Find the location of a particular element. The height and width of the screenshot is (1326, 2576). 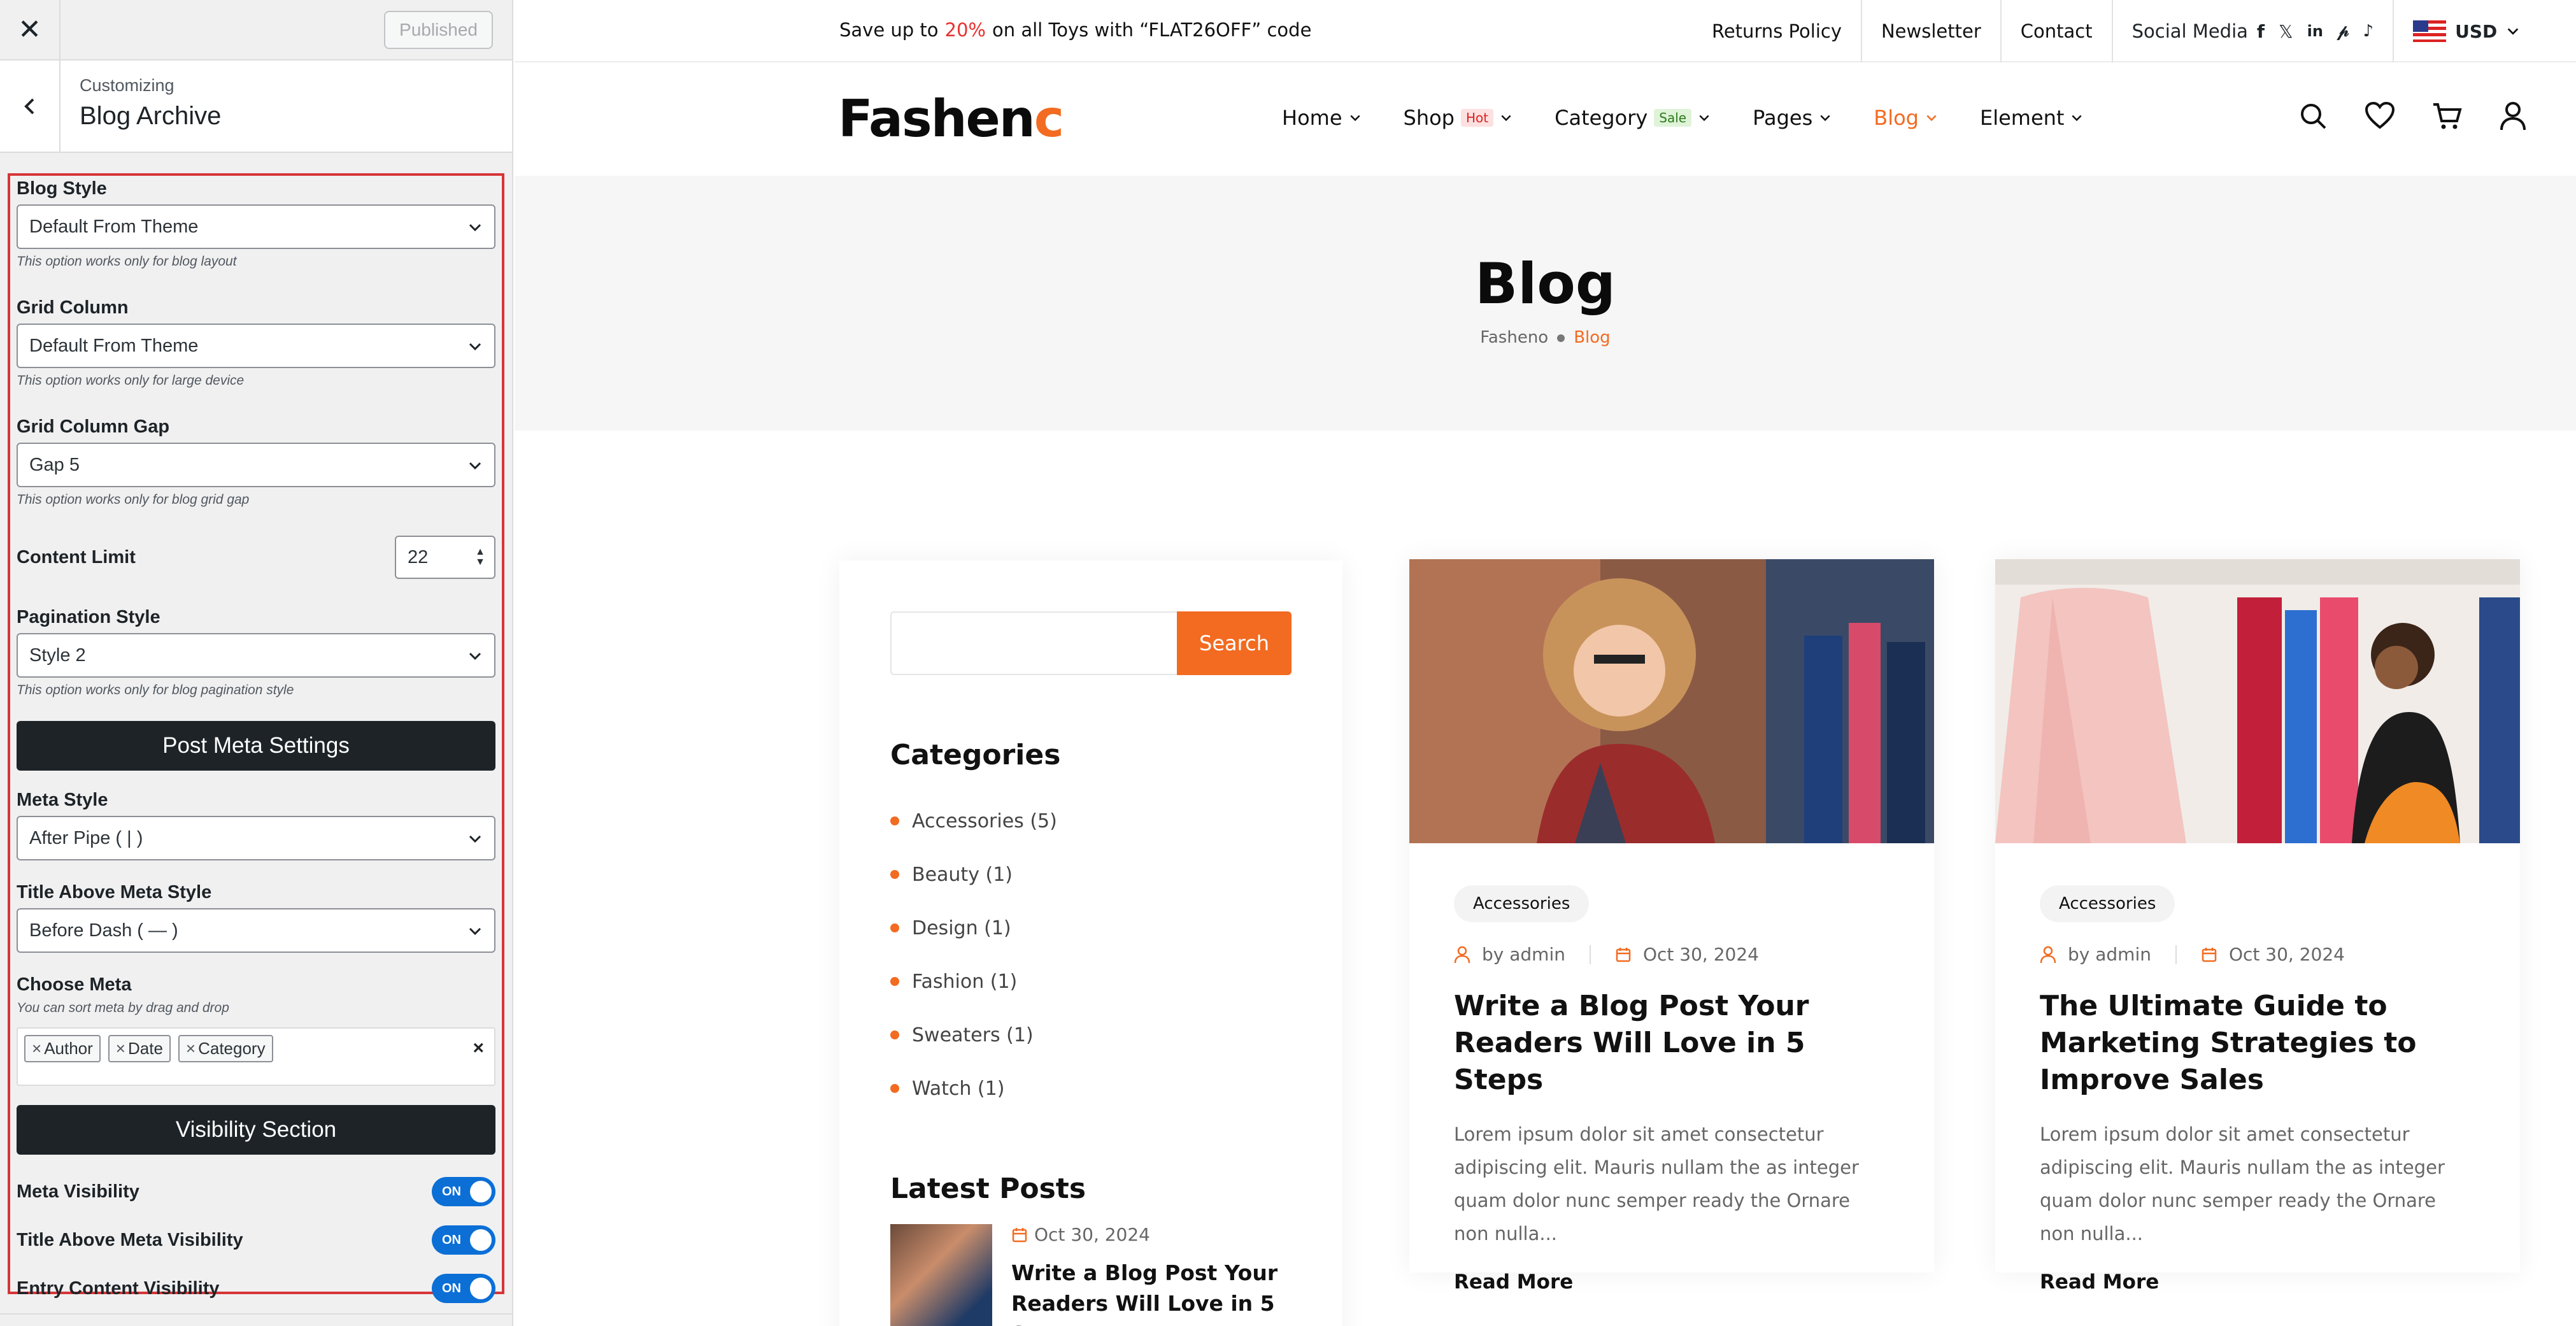

nav-home: Home is located at coordinates (1322, 118).